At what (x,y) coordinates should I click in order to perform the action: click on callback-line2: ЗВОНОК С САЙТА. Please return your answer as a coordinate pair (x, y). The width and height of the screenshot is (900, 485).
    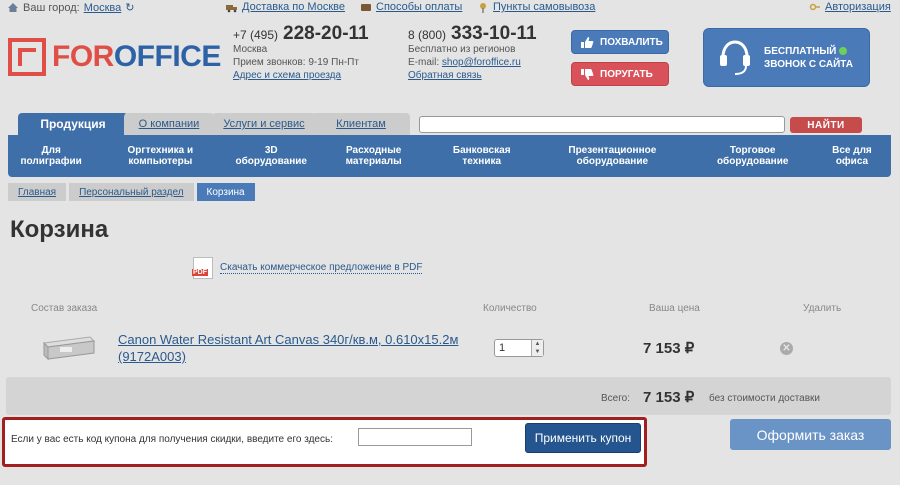
    Looking at the image, I should click on (808, 64).